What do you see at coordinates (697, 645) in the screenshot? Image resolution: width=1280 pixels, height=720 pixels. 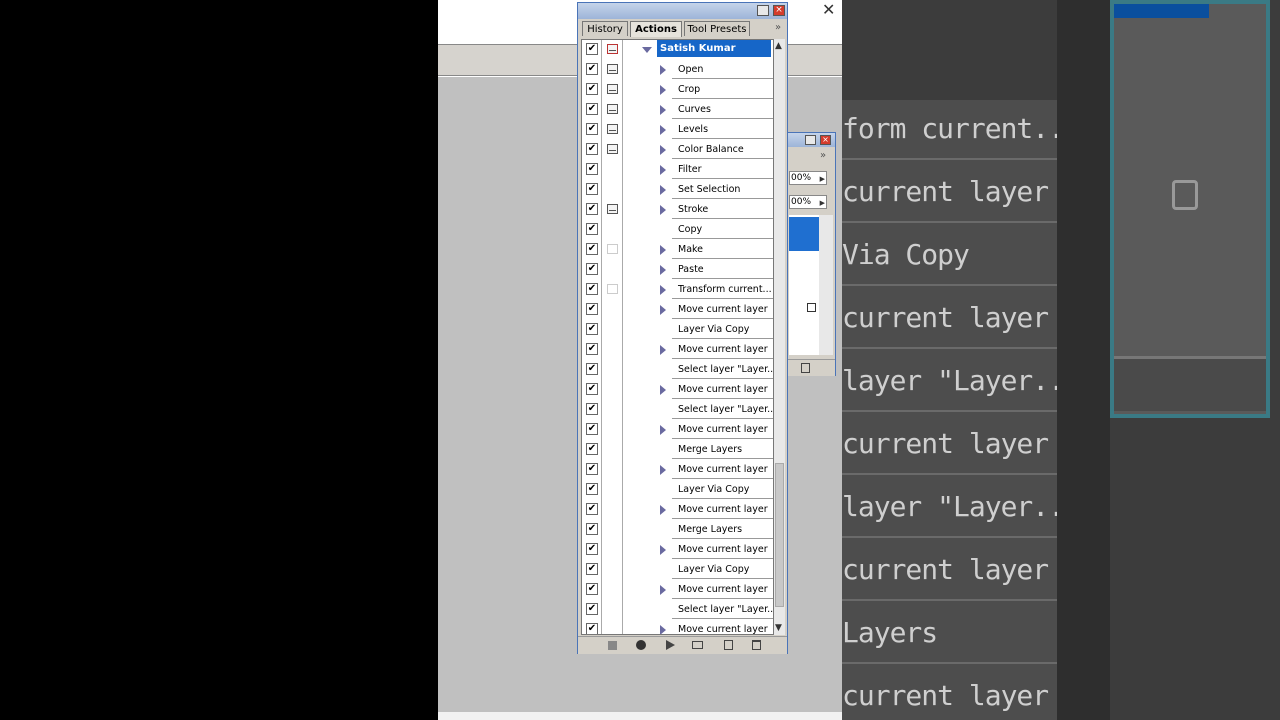 I see `new-set-icon` at bounding box center [697, 645].